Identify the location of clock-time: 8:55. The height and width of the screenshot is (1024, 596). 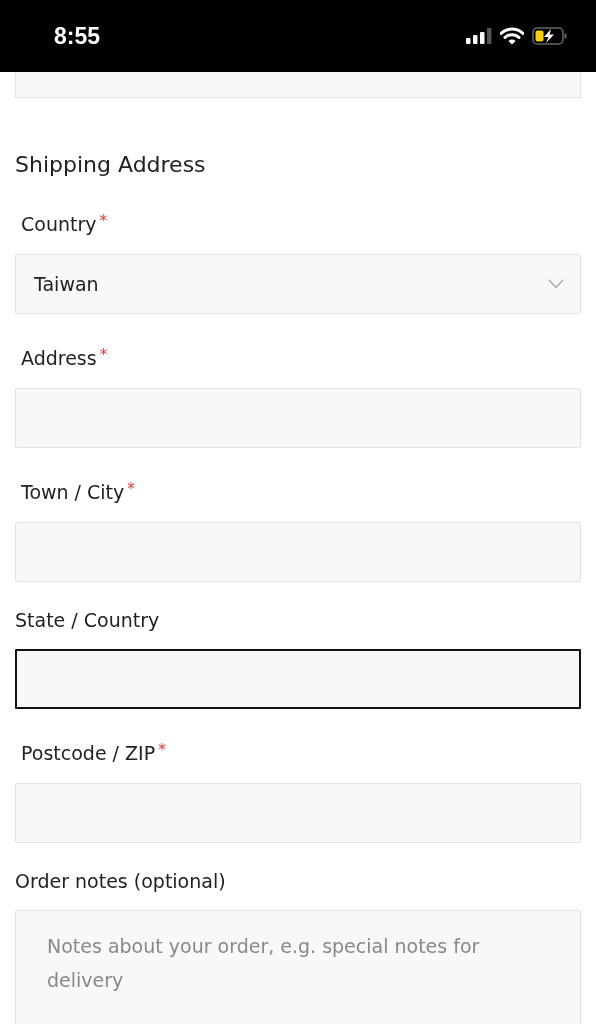
(77, 36).